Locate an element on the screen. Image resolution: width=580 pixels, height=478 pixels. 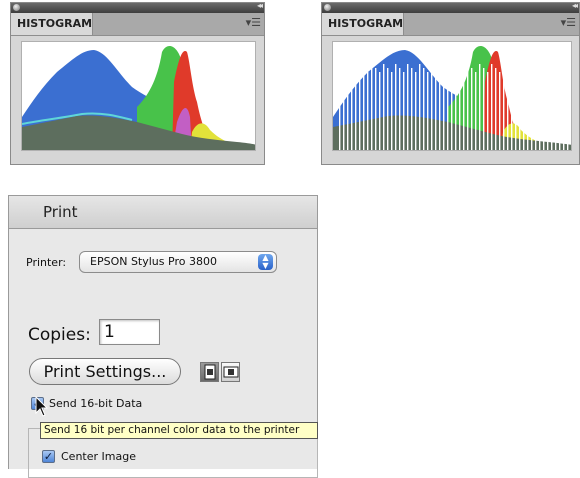
updown-arrows-icon: ▲ ▼ is located at coordinates (265, 262).